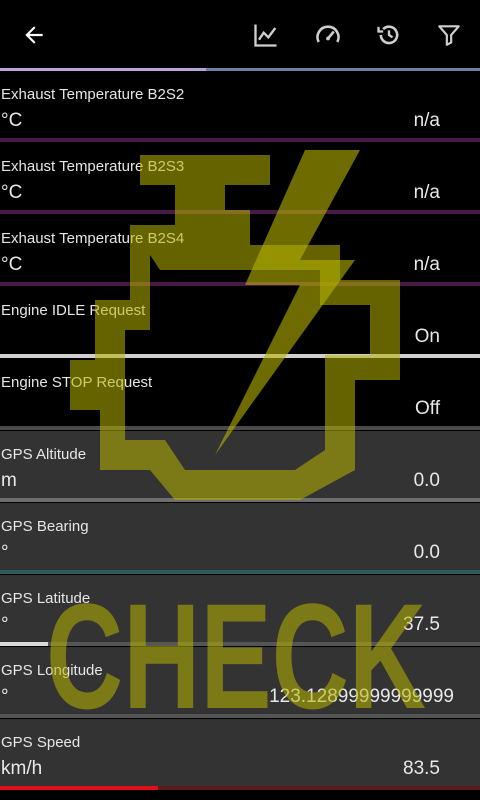 This screenshot has height=800, width=480. Describe the element at coordinates (34, 35) in the screenshot. I see `back-arrow-icon` at that location.